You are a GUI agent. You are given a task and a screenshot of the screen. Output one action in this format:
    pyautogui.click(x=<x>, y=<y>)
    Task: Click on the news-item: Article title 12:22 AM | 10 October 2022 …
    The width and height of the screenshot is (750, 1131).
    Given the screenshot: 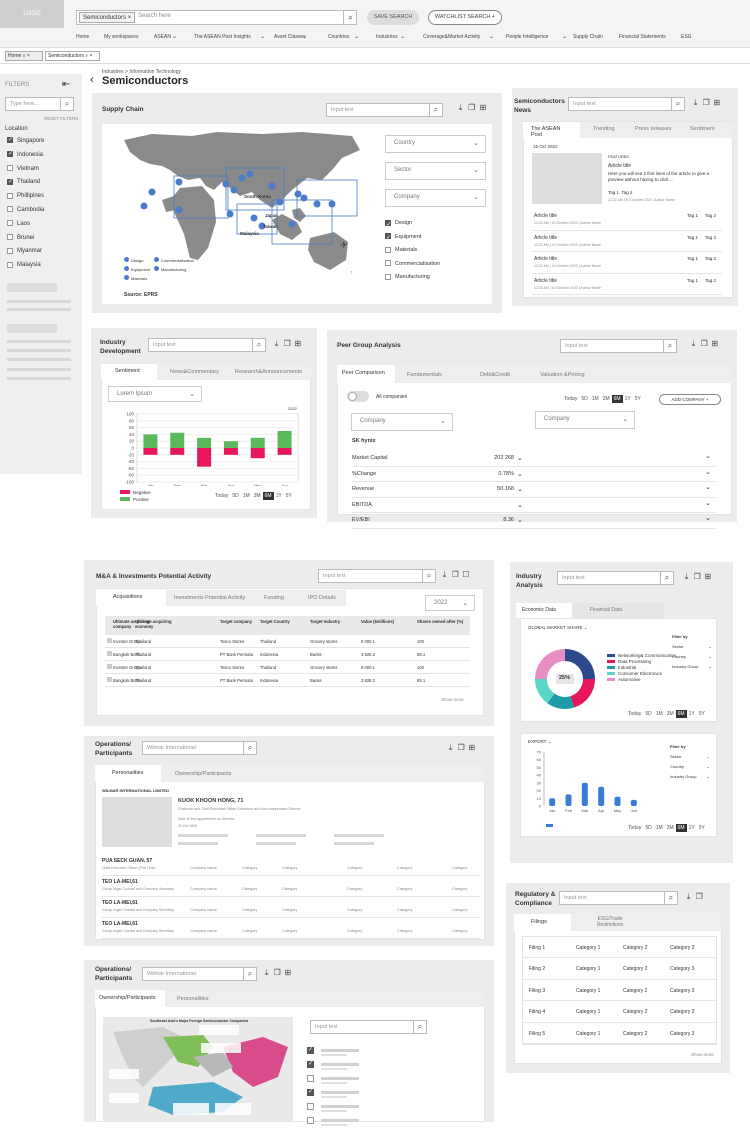 What is the action you would take?
    pyautogui.click(x=627, y=284)
    